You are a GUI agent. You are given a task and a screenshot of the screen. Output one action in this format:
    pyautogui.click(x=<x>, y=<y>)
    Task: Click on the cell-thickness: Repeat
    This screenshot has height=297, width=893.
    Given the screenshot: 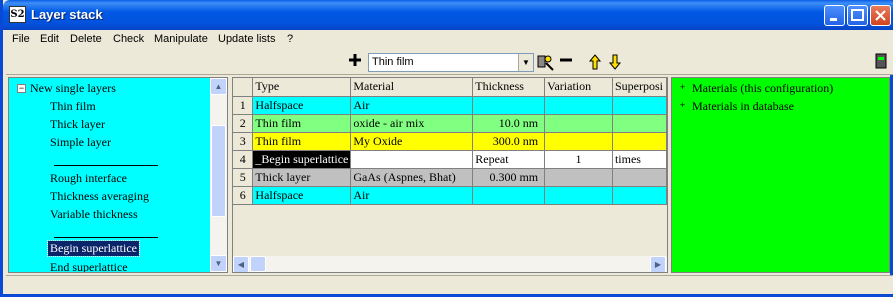 What is the action you would take?
    pyautogui.click(x=509, y=159)
    